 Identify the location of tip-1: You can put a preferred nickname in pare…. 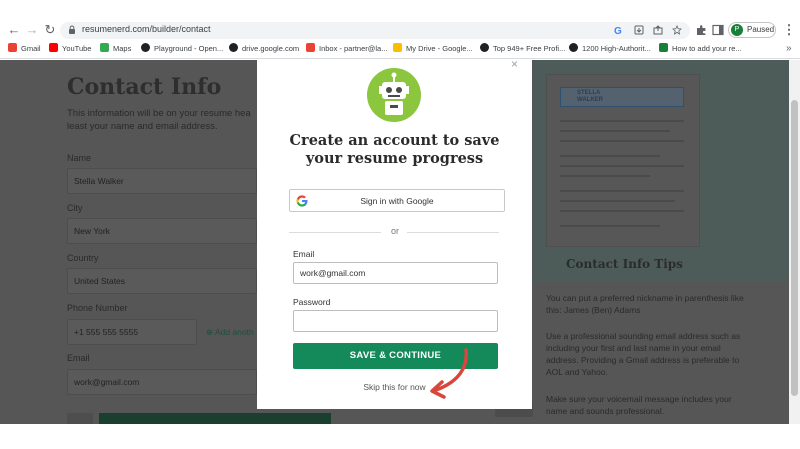
(645, 304).